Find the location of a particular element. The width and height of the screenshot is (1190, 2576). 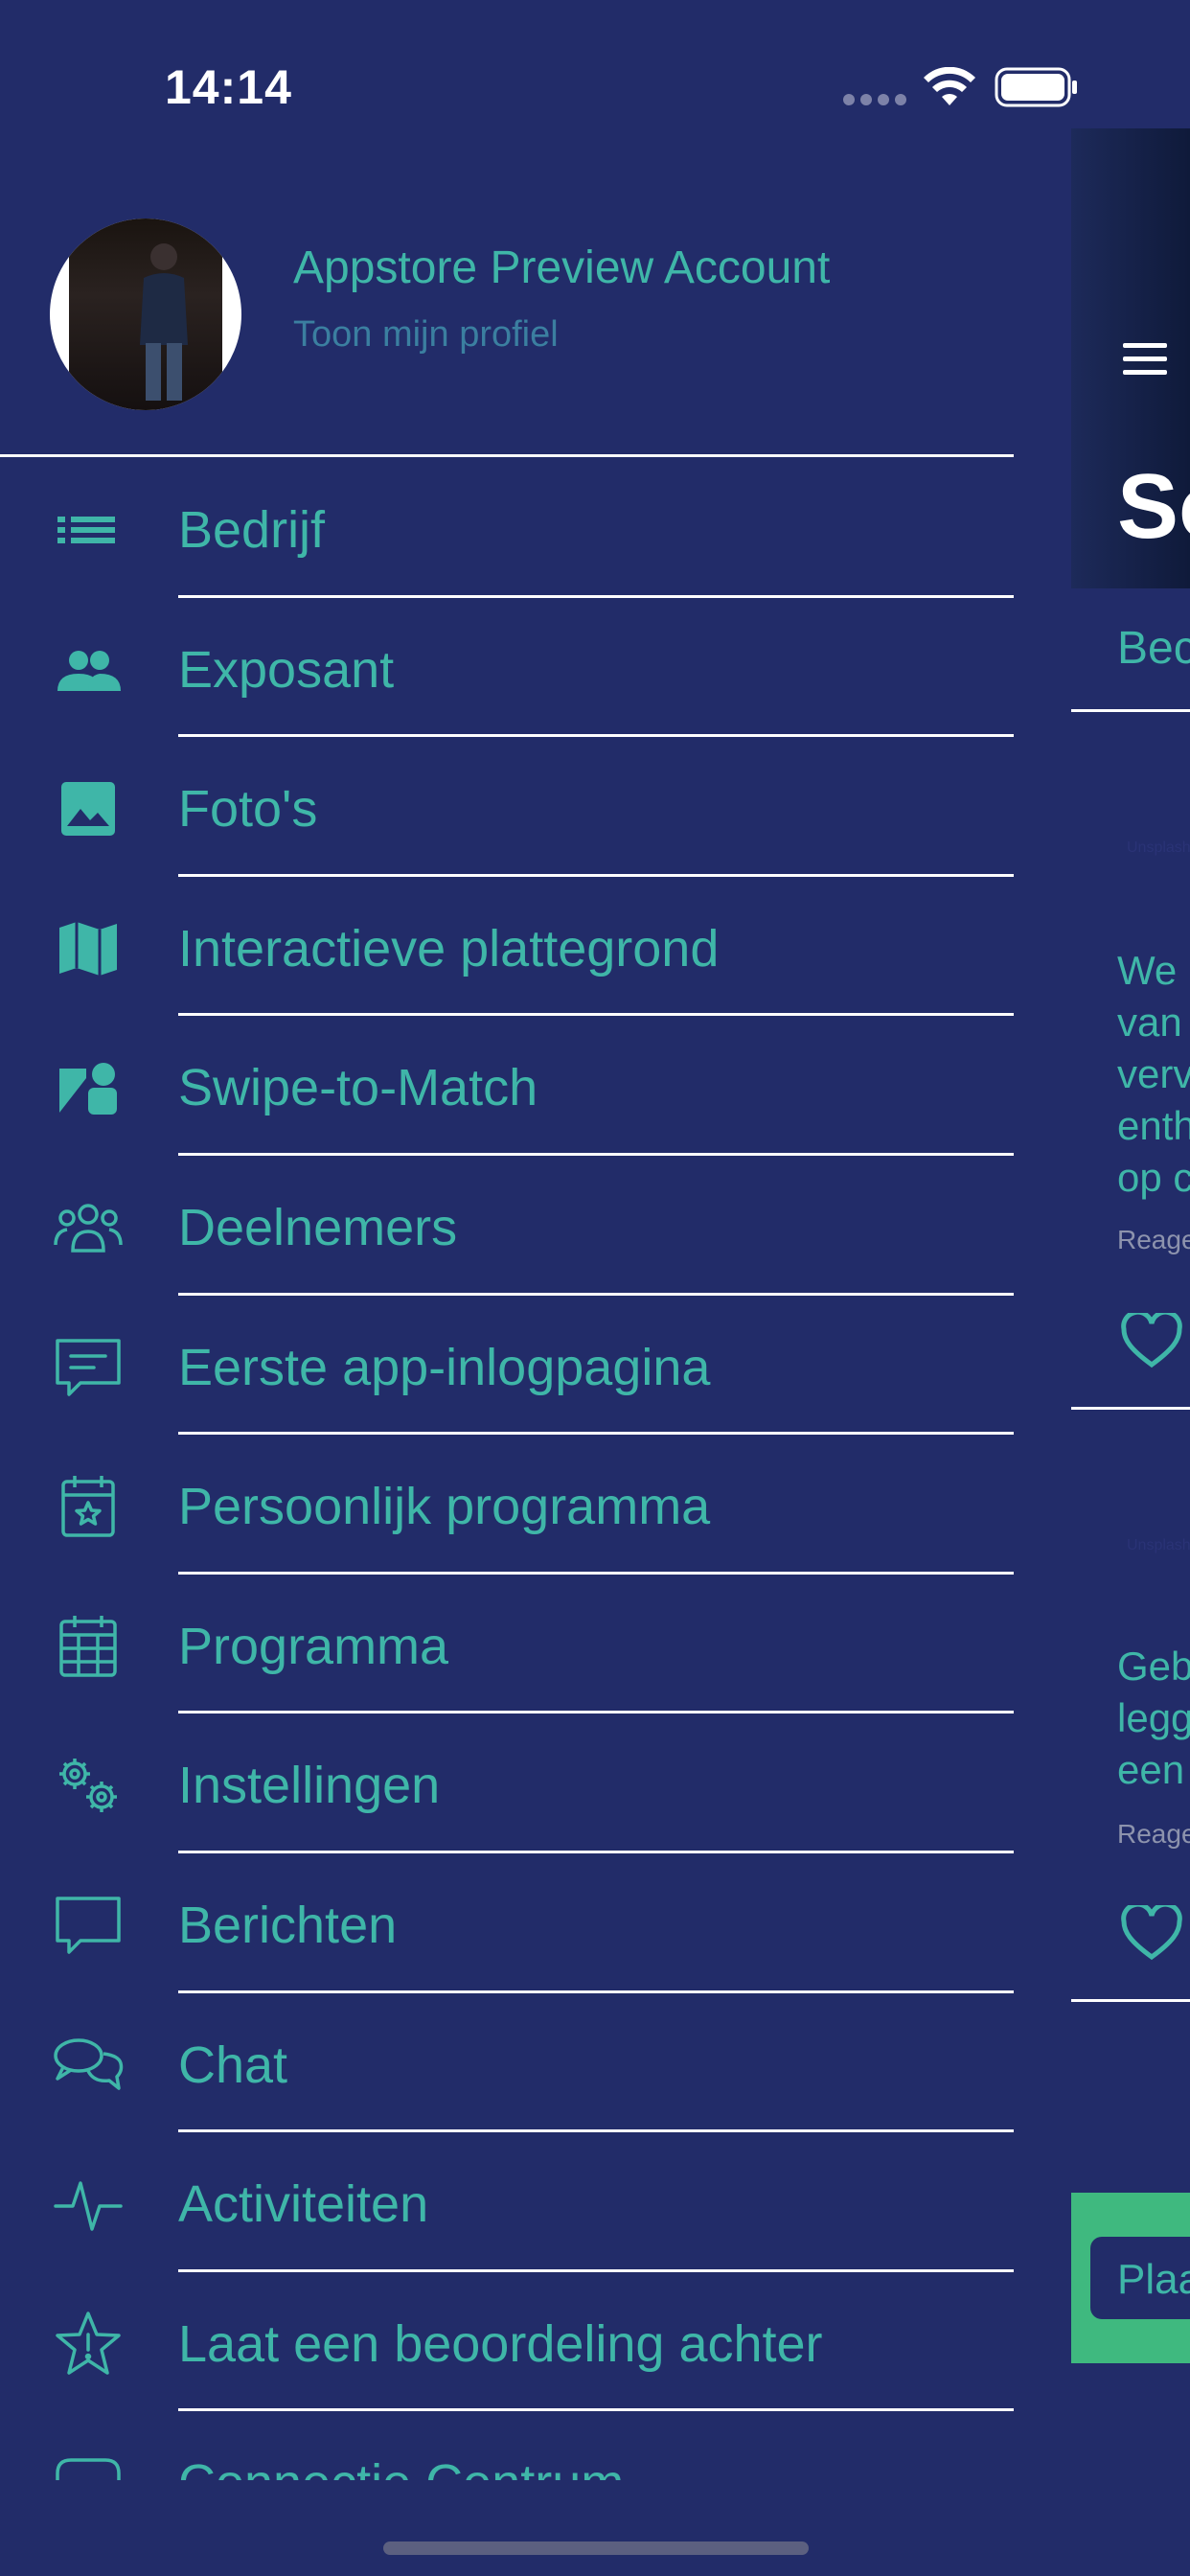

group-icon is located at coordinates (88, 1227).